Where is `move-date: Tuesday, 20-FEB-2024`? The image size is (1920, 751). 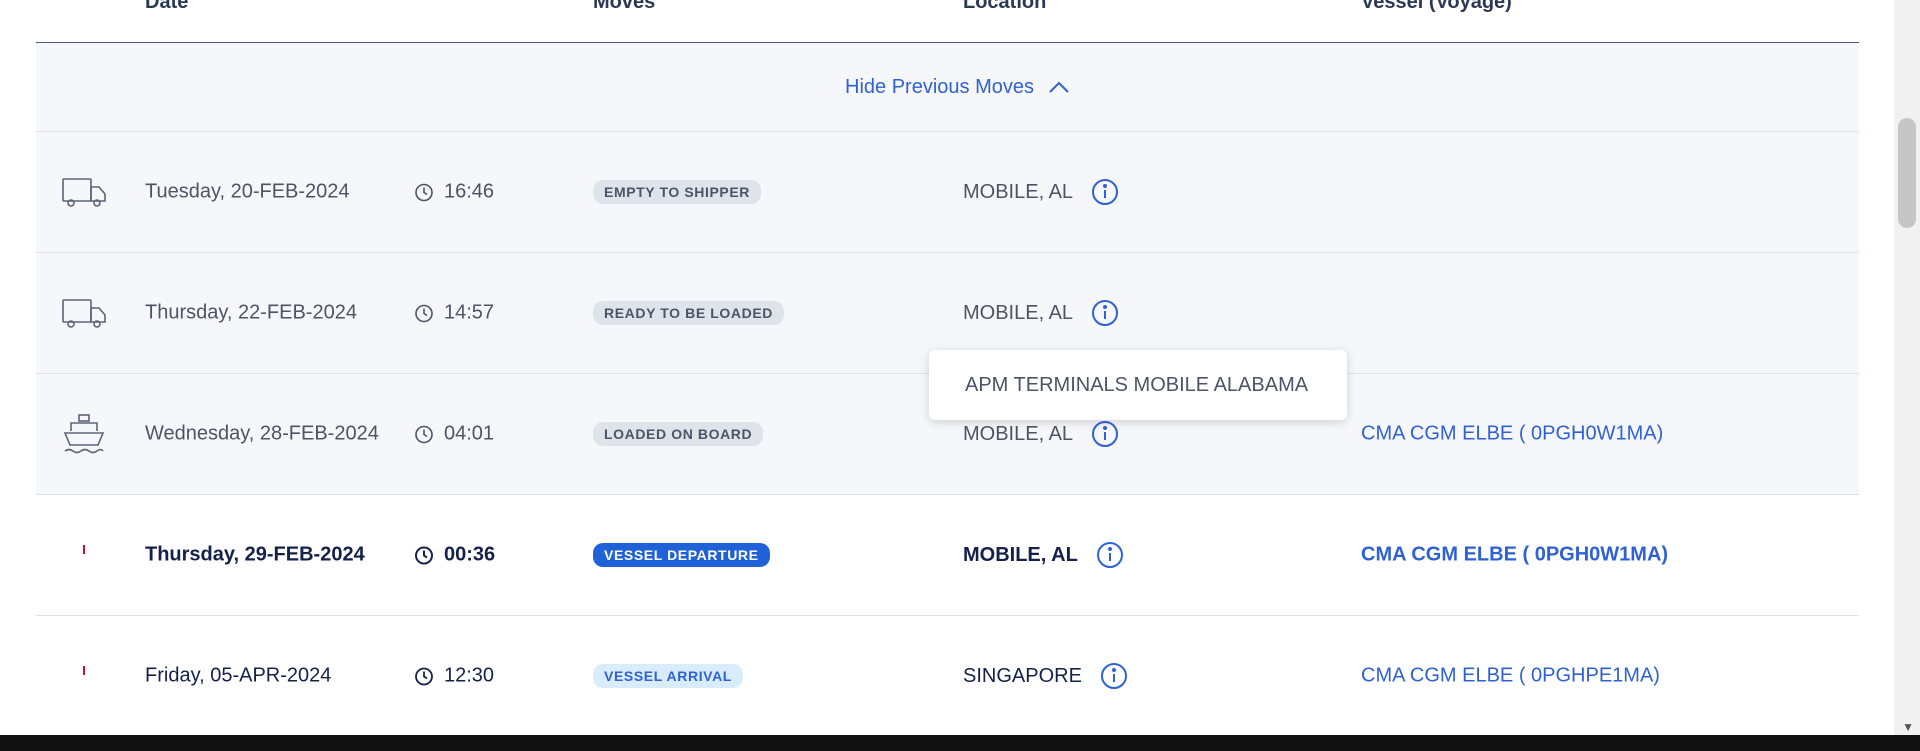 move-date: Tuesday, 20-FEB-2024 is located at coordinates (247, 191).